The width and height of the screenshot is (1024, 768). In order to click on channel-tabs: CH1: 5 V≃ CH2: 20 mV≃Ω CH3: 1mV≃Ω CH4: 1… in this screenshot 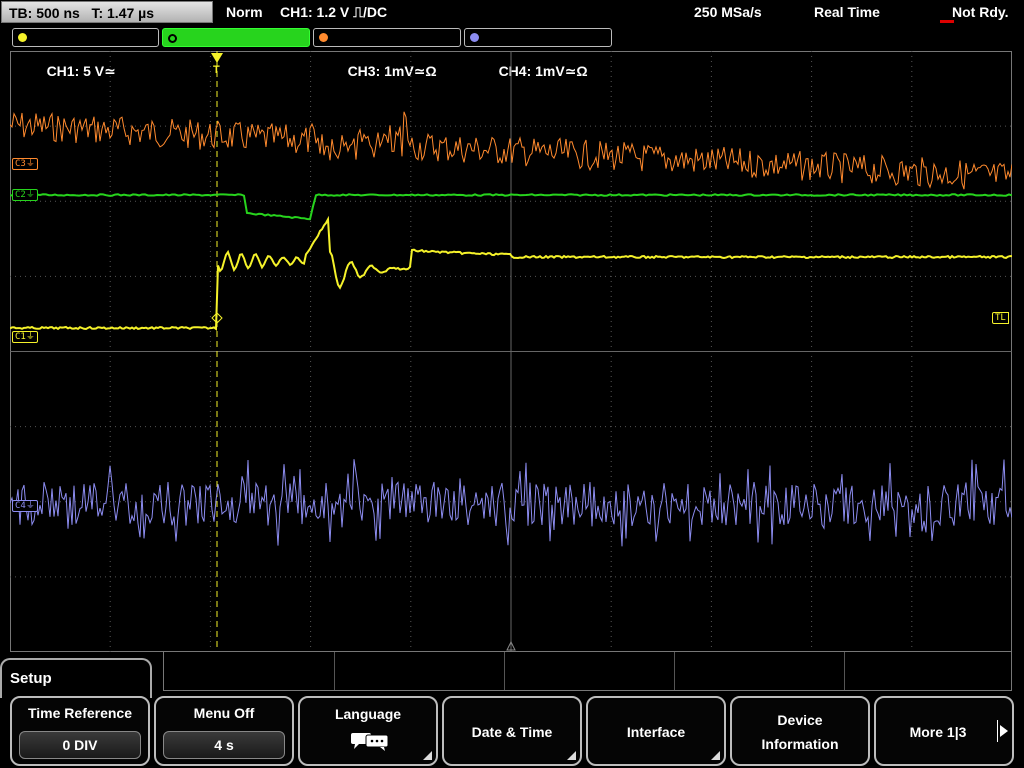, I will do `click(512, 52)`.